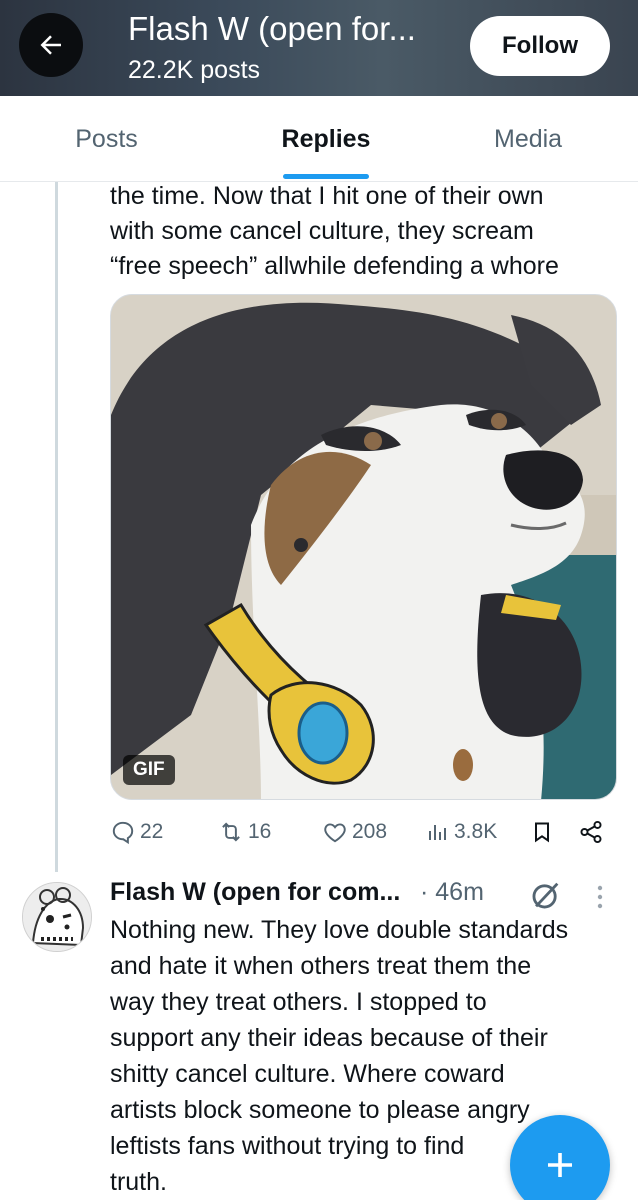 This screenshot has height=1200, width=638. Describe the element at coordinates (106, 139) in the screenshot. I see `tab-posts: Posts` at that location.